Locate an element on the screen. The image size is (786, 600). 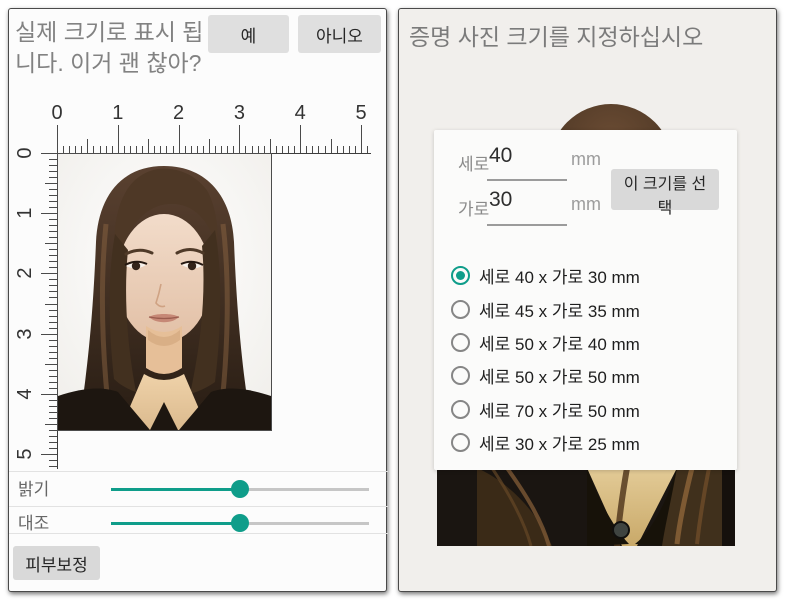
portrait-photo is located at coordinates (164, 292).